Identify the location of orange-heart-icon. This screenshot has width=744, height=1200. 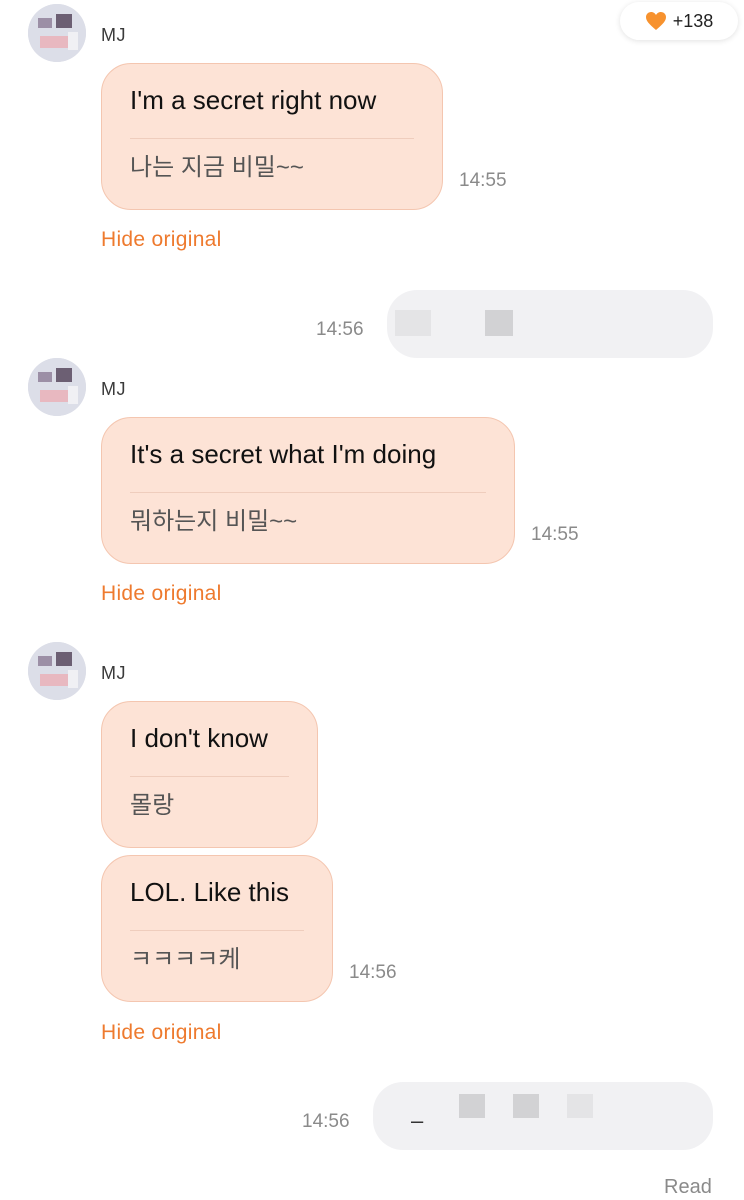
(656, 21).